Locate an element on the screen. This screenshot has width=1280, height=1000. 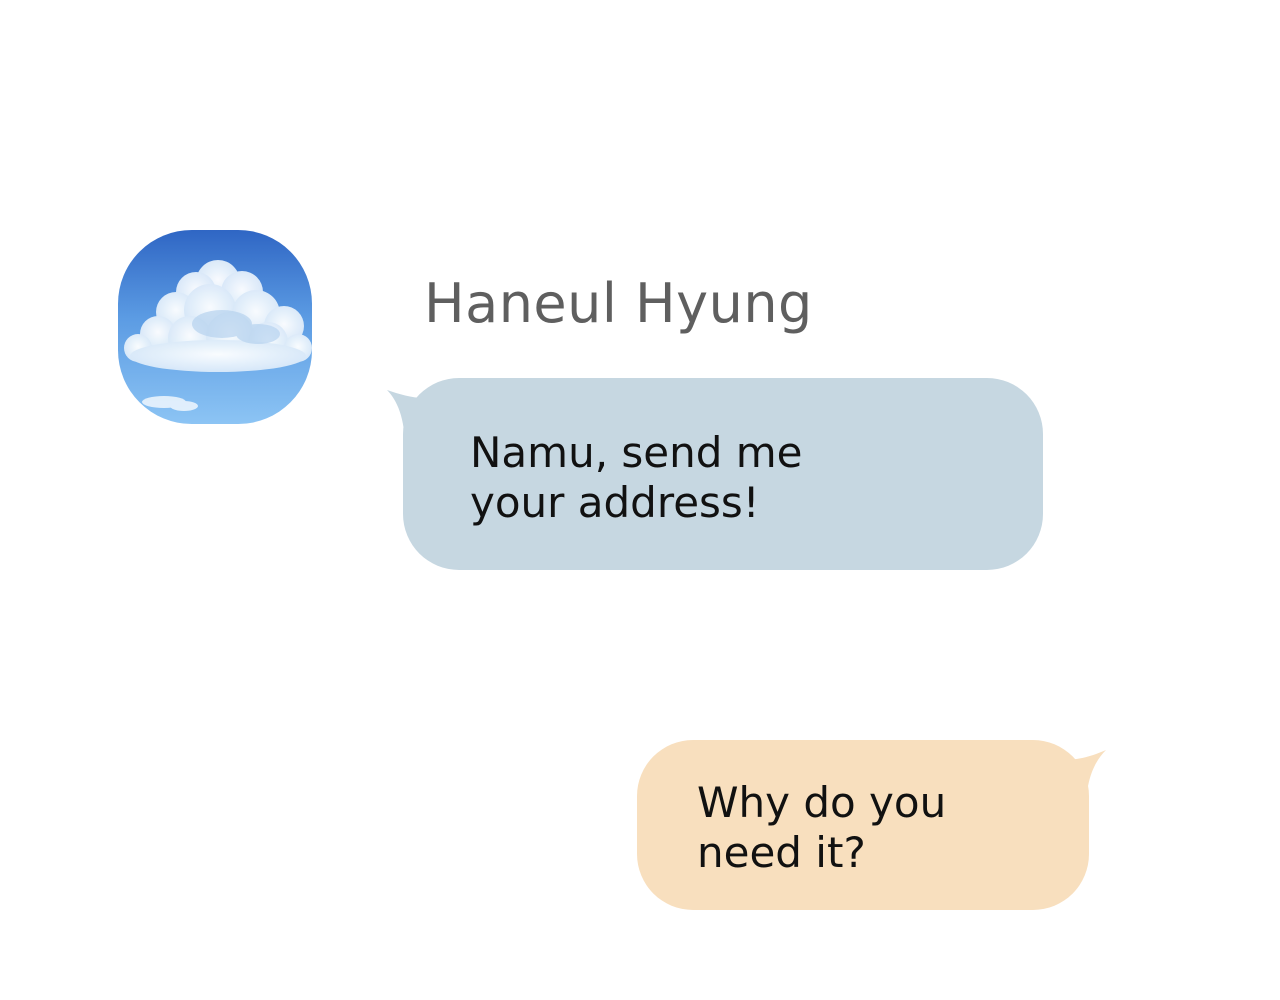
incoming-message-bubble: Namu, send me your address! is located at coordinates (723, 474).